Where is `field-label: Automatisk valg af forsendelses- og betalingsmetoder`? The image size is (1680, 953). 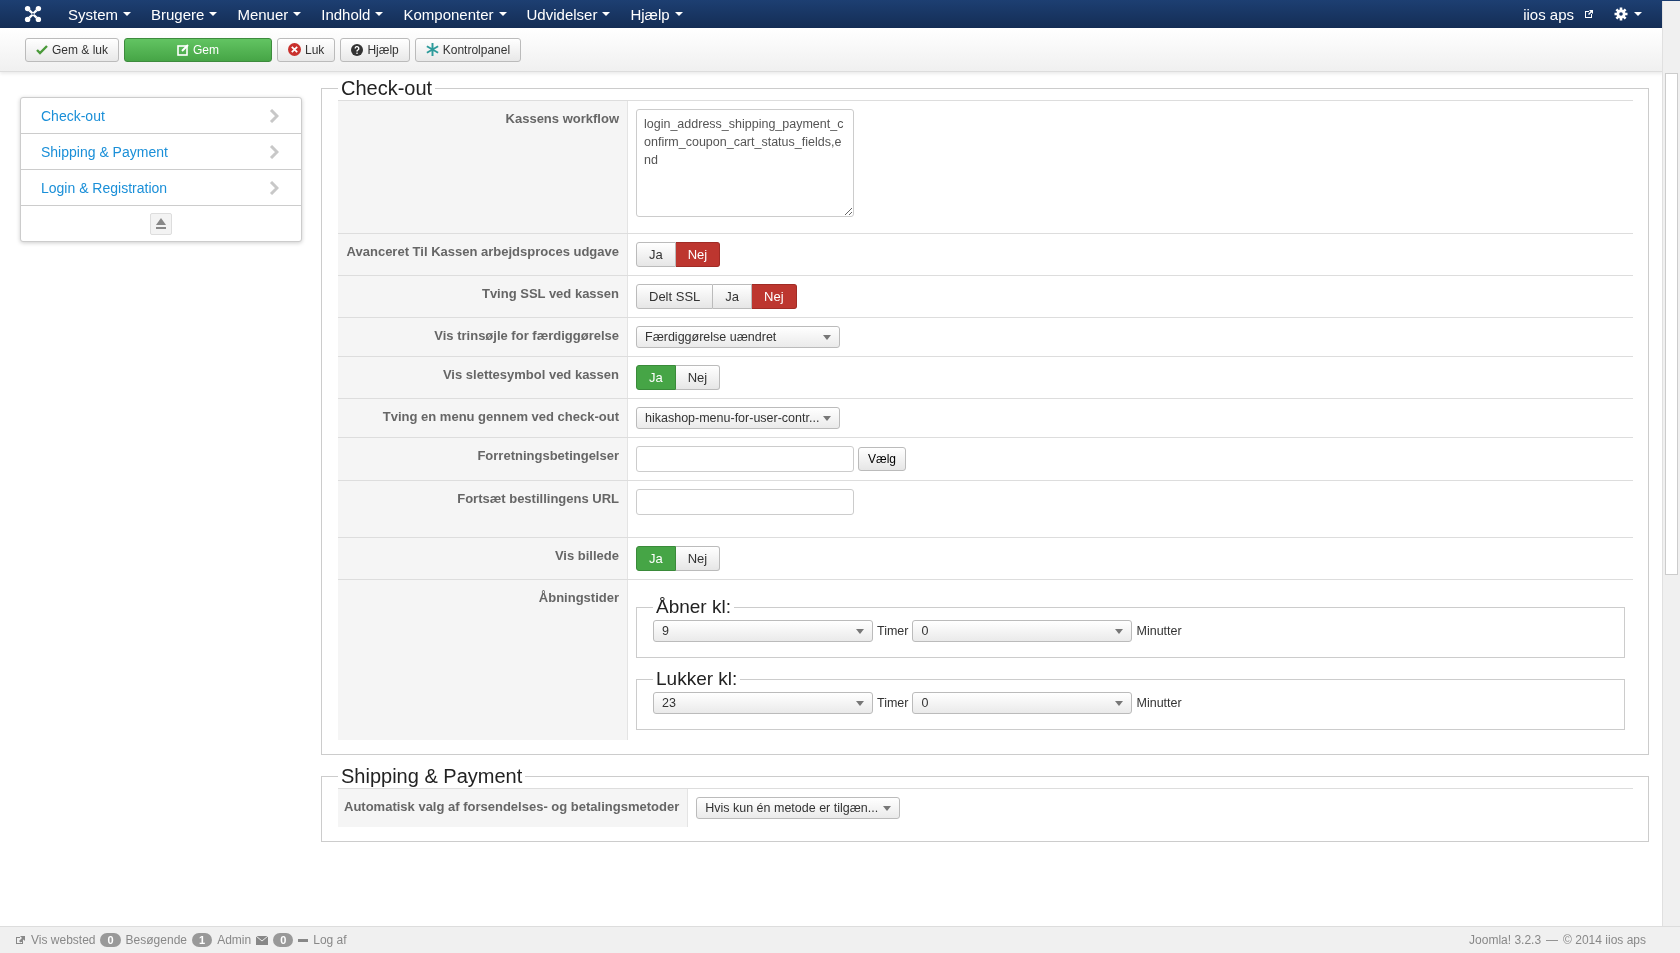
field-label: Automatisk valg af forsendelses- og betalingsmetoder is located at coordinates (512, 806).